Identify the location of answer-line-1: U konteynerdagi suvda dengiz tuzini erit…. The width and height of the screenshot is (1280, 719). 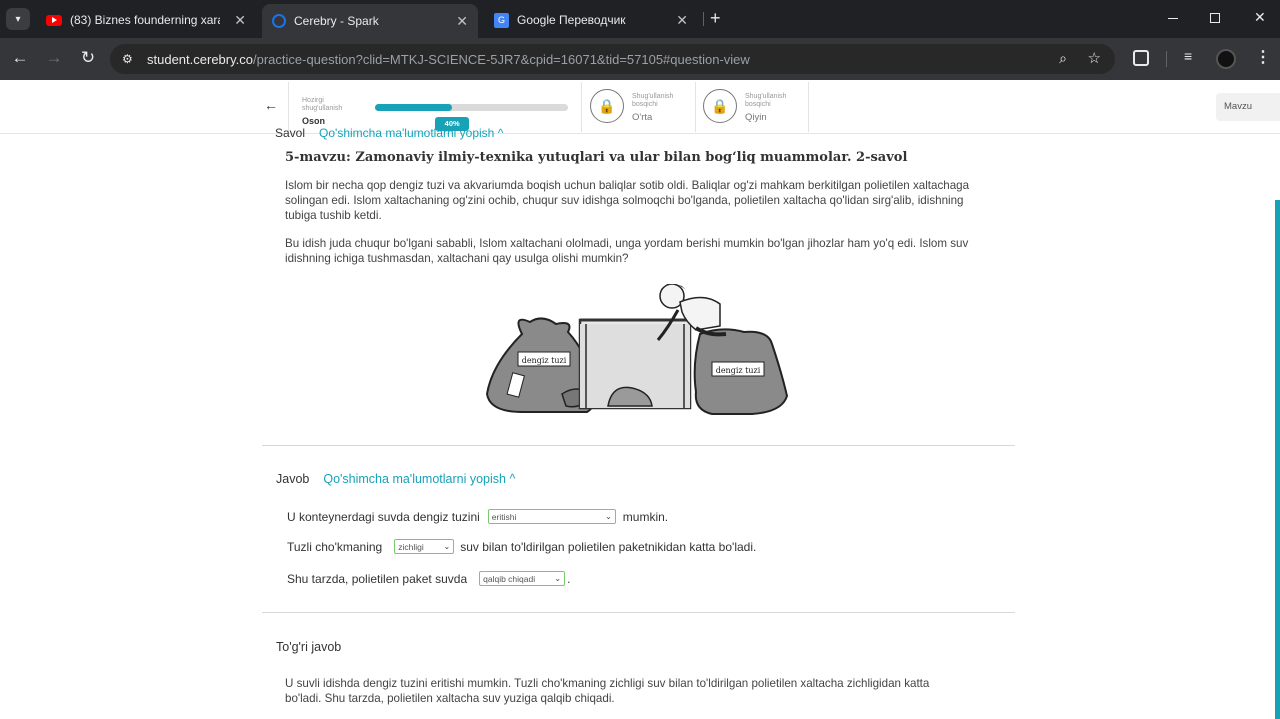
(477, 516).